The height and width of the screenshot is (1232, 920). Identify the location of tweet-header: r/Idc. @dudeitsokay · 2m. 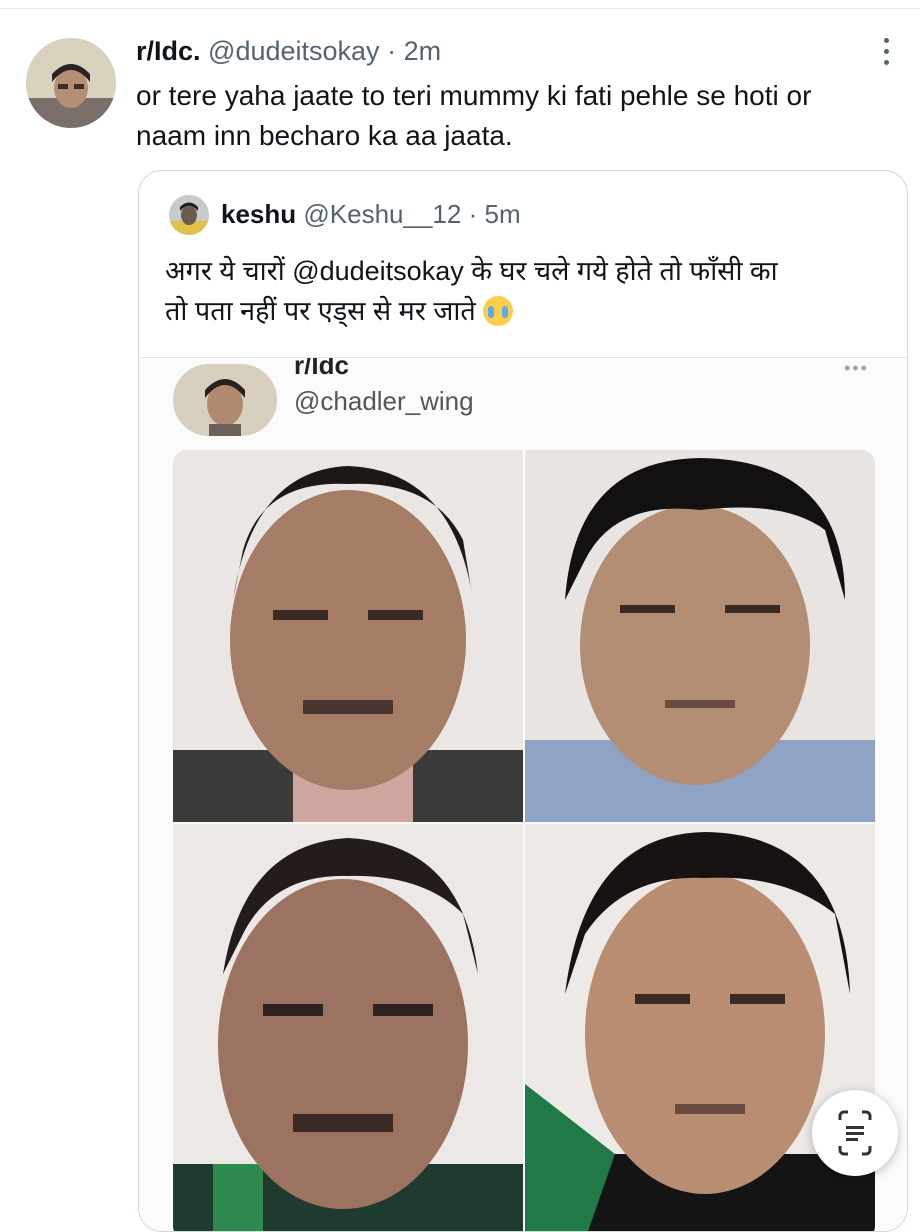
(288, 51).